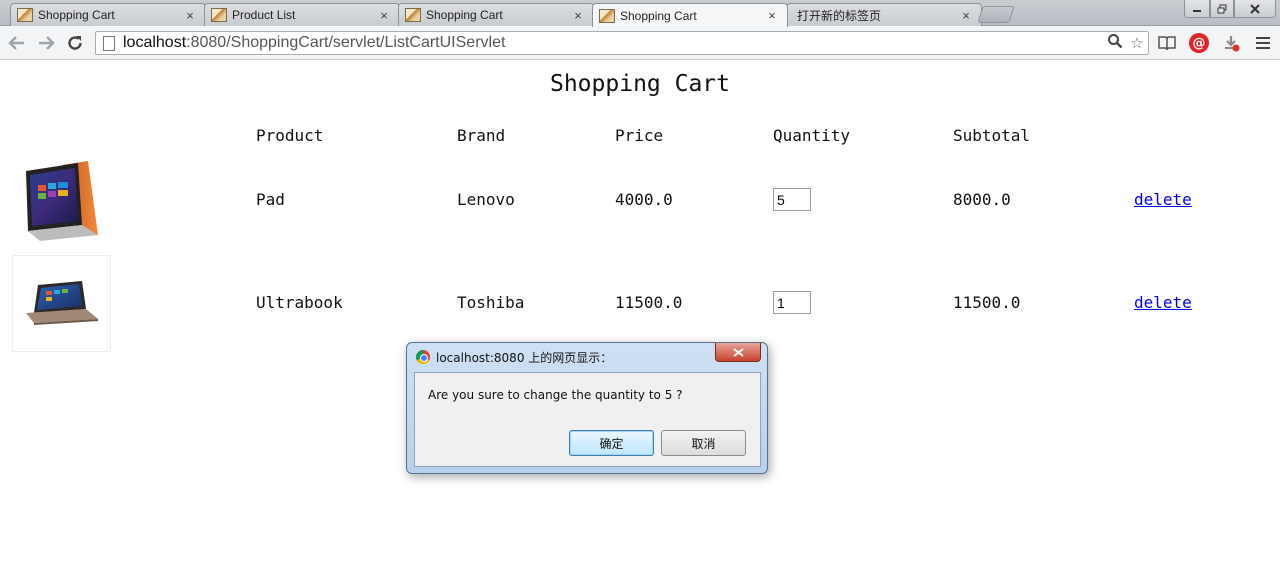 The image size is (1280, 584). I want to click on tab-product-list: Product List ×, so click(302, 14).